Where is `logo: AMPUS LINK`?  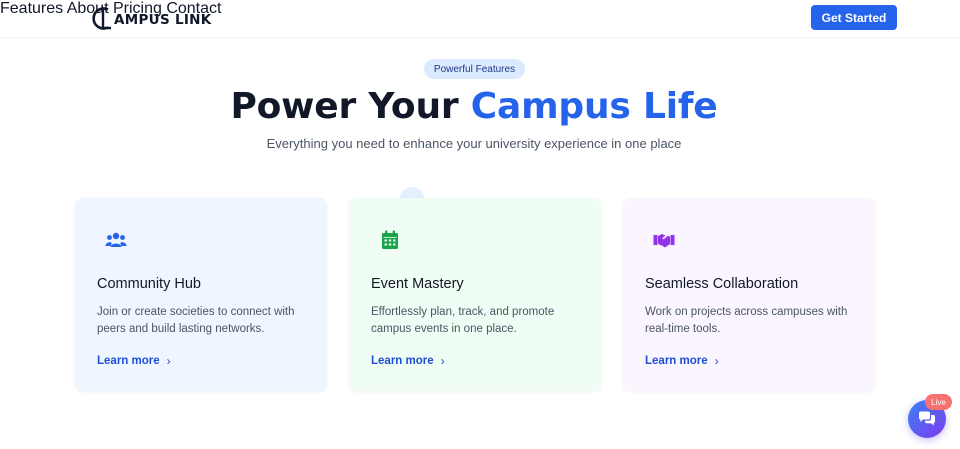
logo: AMPUS LINK is located at coordinates (152, 18).